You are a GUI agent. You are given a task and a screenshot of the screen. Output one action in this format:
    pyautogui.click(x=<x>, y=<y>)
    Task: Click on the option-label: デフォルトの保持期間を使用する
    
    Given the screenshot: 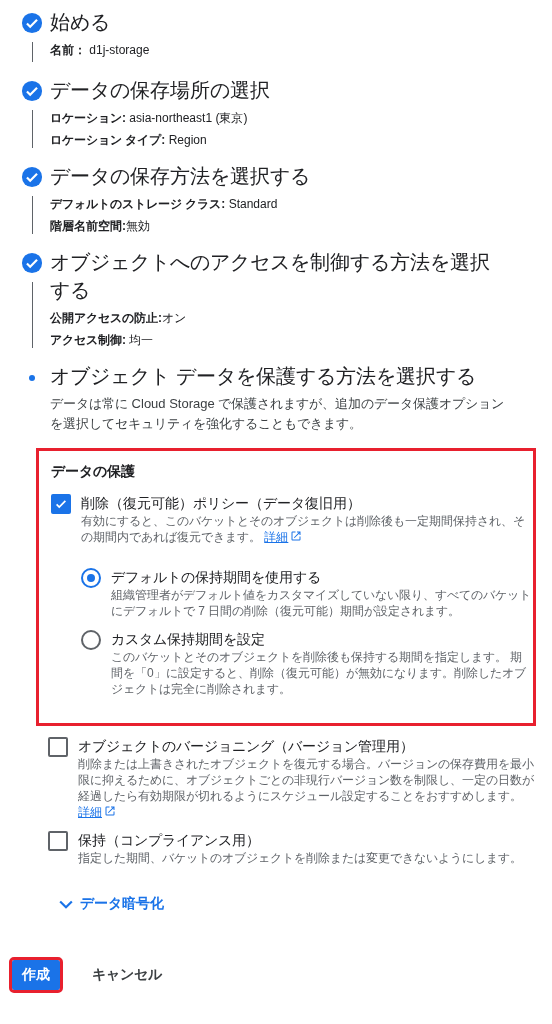 What is the action you would take?
    pyautogui.click(x=216, y=577)
    